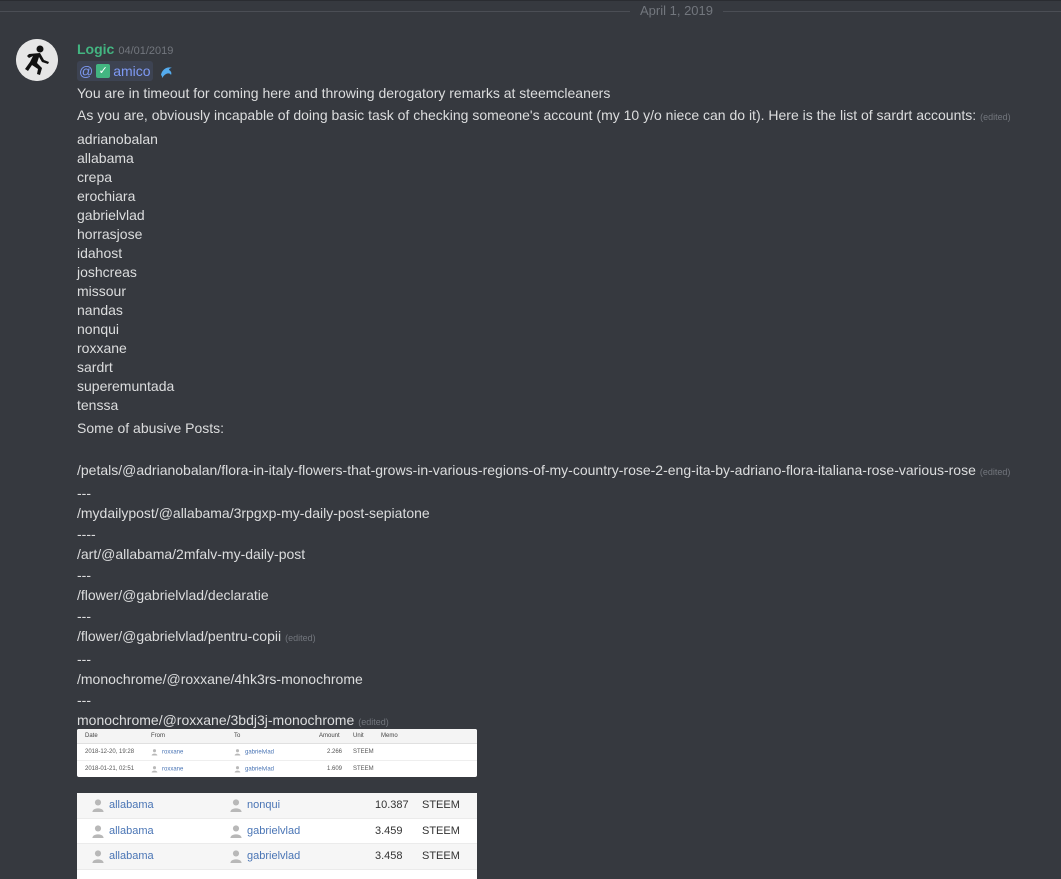 Image resolution: width=1061 pixels, height=879 pixels. I want to click on cell-amount: 1.609, so click(335, 769).